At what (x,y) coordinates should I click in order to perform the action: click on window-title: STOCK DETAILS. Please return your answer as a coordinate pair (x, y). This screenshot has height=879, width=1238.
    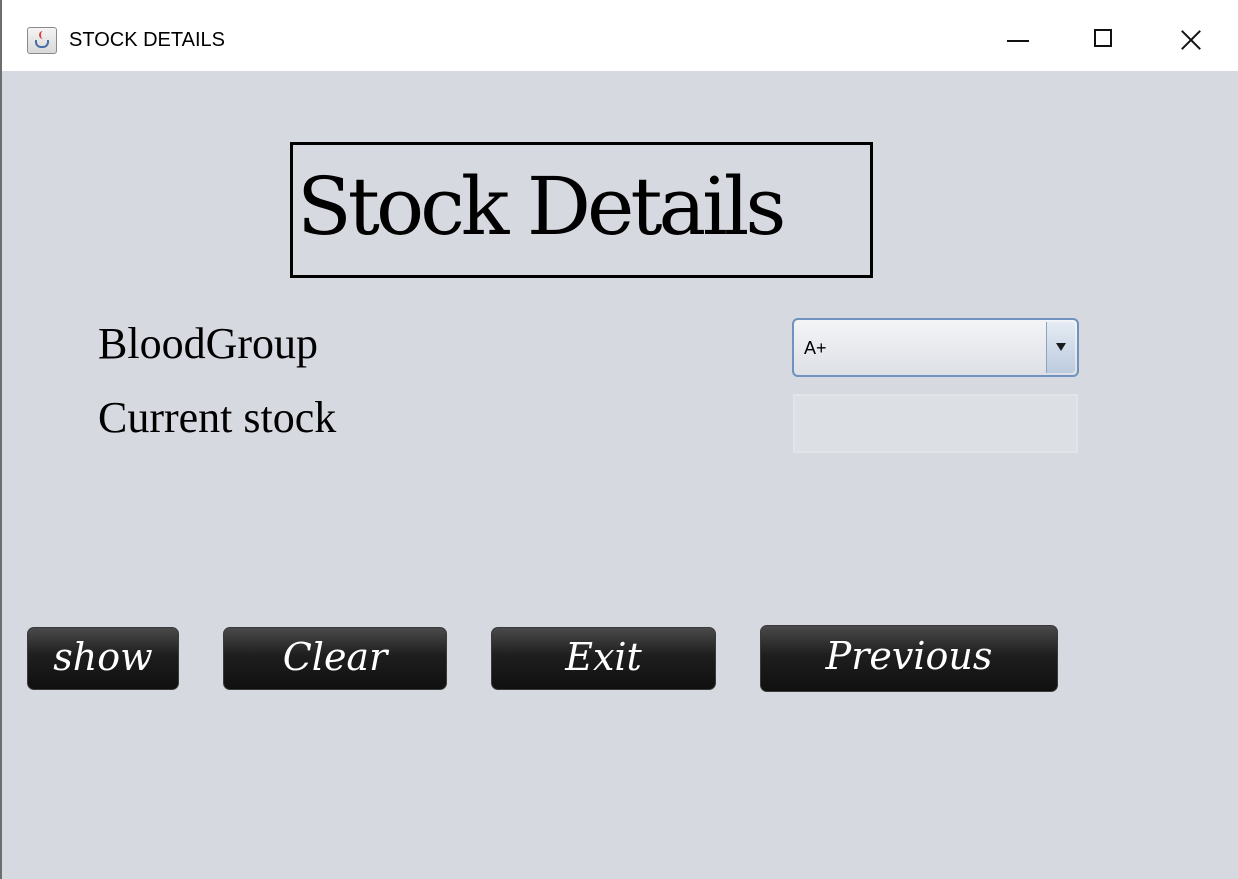
    Looking at the image, I should click on (147, 40).